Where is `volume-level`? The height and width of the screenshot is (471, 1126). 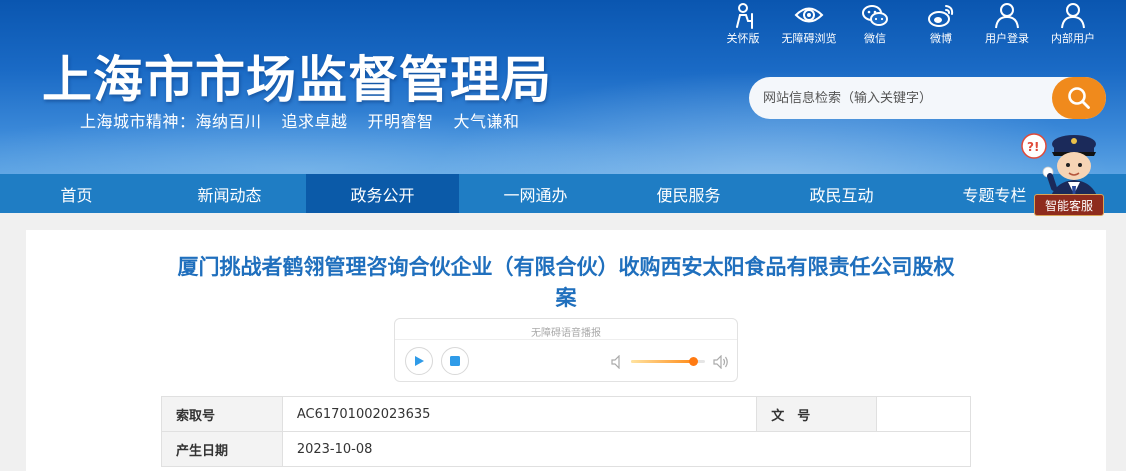 volume-level is located at coordinates (662, 361).